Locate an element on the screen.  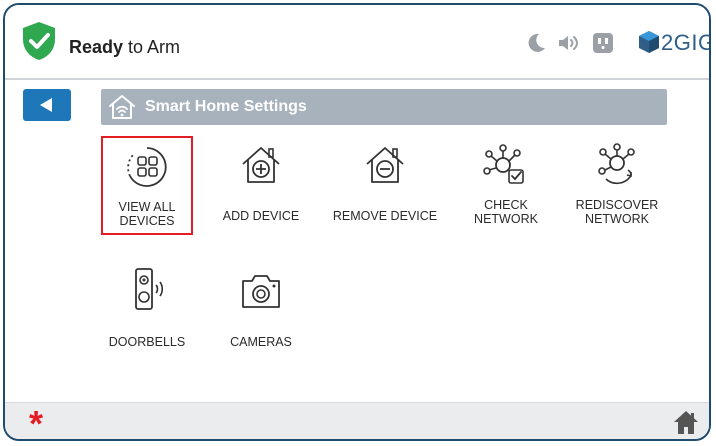
tile-label: REMOVE DEVICE is located at coordinates (385, 216).